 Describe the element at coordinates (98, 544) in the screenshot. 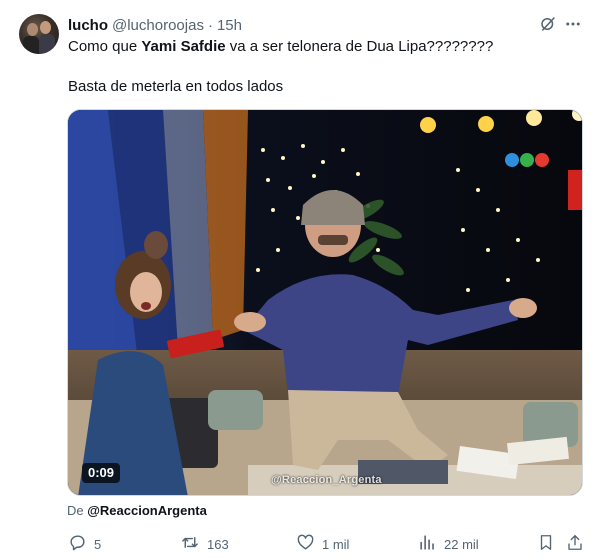

I see `reply-count: 5` at that location.